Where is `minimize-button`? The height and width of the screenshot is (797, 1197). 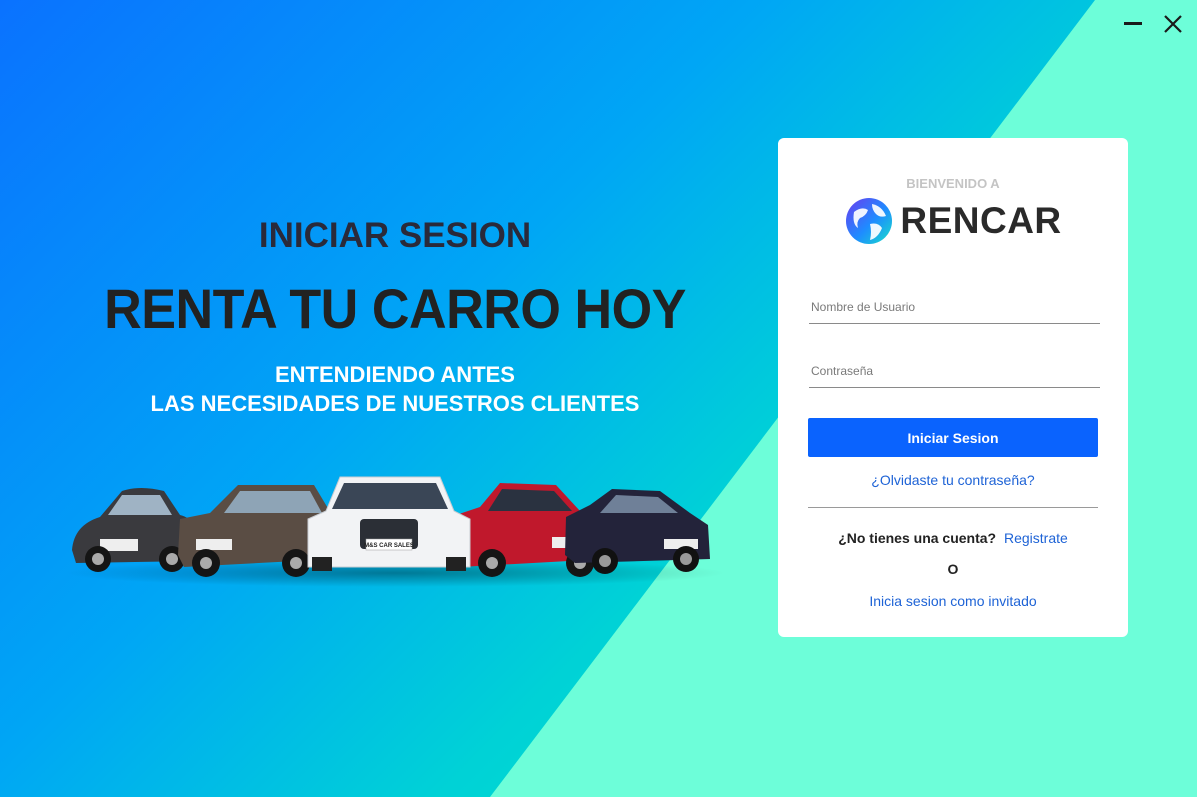
minimize-button is located at coordinates (1133, 24).